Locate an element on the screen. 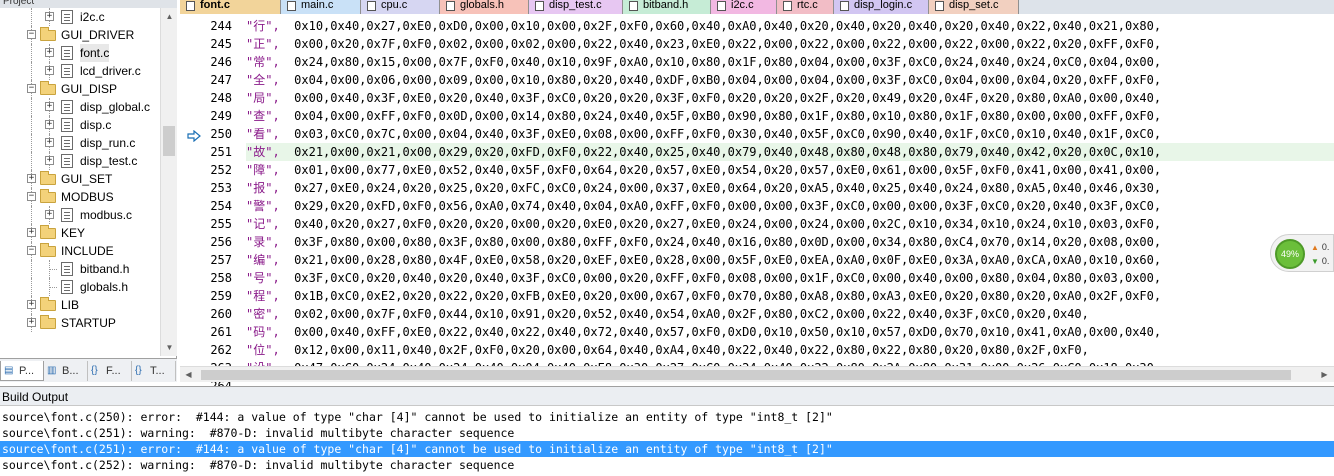  tree-file: + modbus.c is located at coordinates (80, 215).